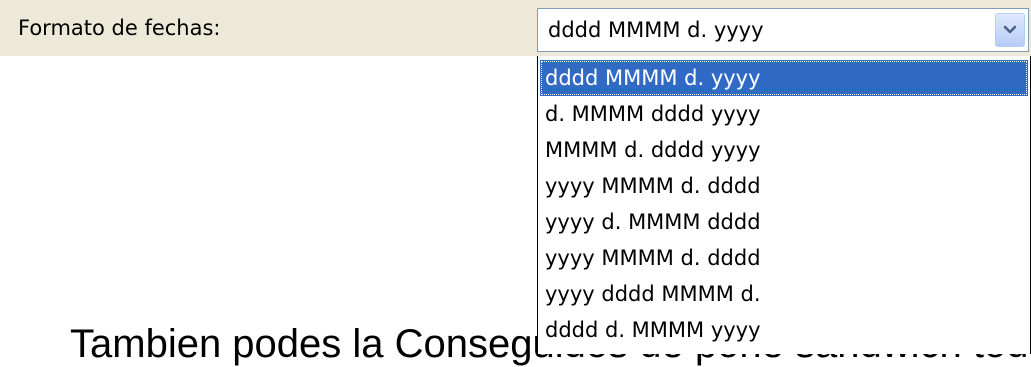 This screenshot has height=367, width=1031. I want to click on date-format-option: d. MMMM dddd yyyy, so click(784, 114).